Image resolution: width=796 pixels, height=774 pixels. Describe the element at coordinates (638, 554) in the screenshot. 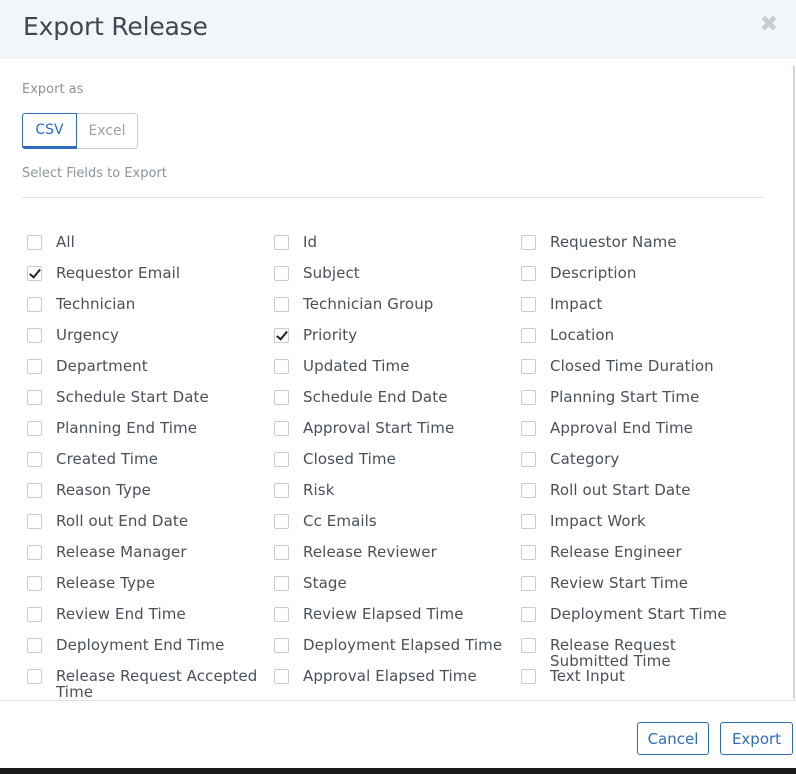

I see `field-option: Release Engineer` at that location.